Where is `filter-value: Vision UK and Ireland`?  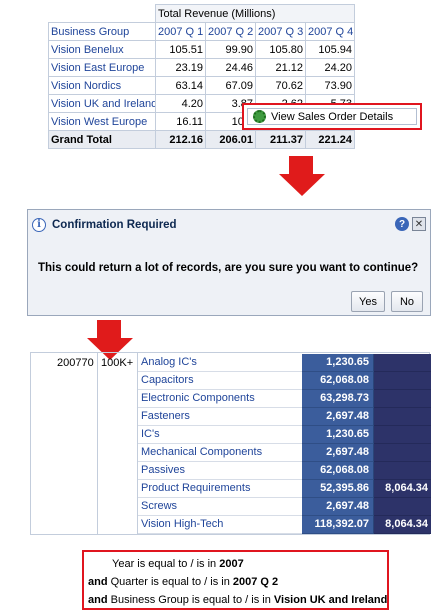 filter-value: Vision UK and Ireland is located at coordinates (330, 600).